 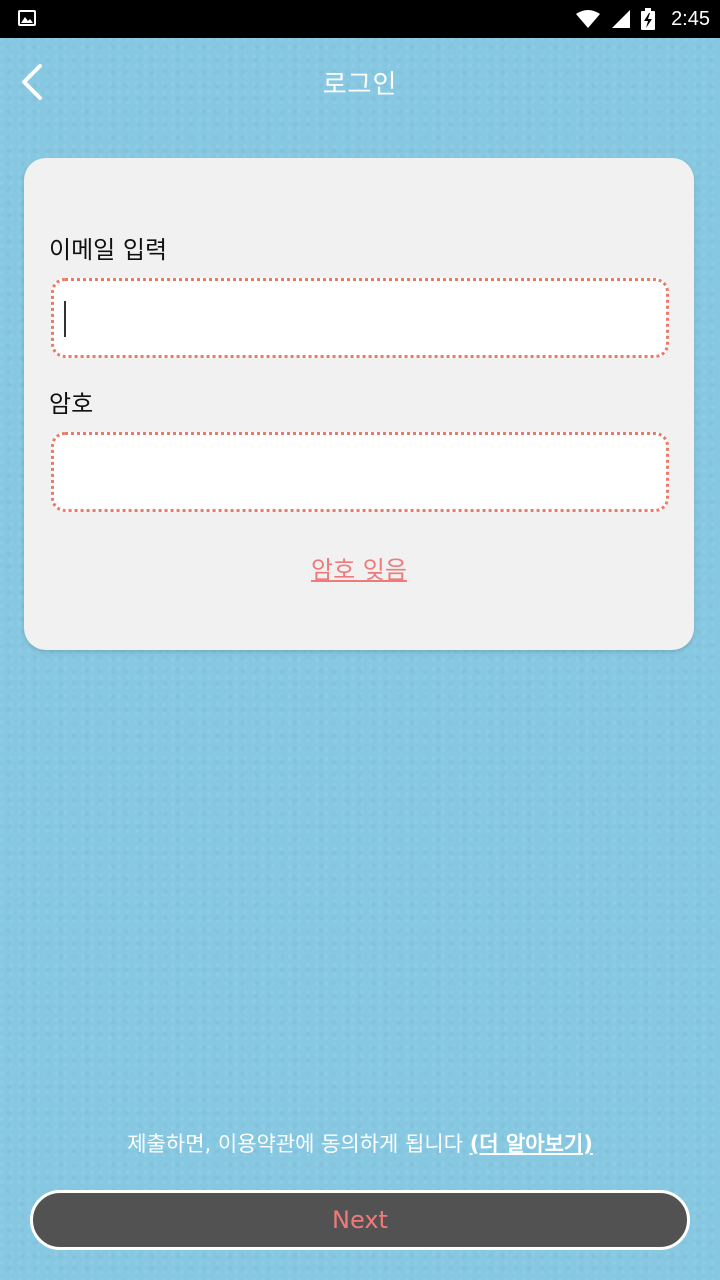 I want to click on forgot-password-link: 암호 잊음, so click(x=359, y=567).